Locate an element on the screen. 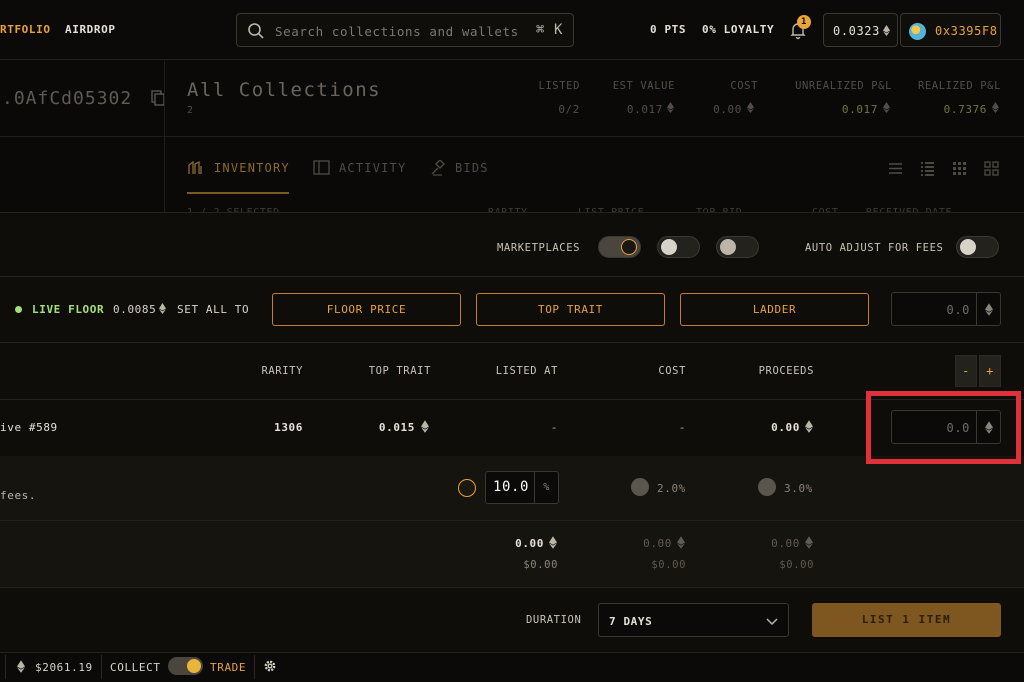  decrement-button: - is located at coordinates (966, 371).